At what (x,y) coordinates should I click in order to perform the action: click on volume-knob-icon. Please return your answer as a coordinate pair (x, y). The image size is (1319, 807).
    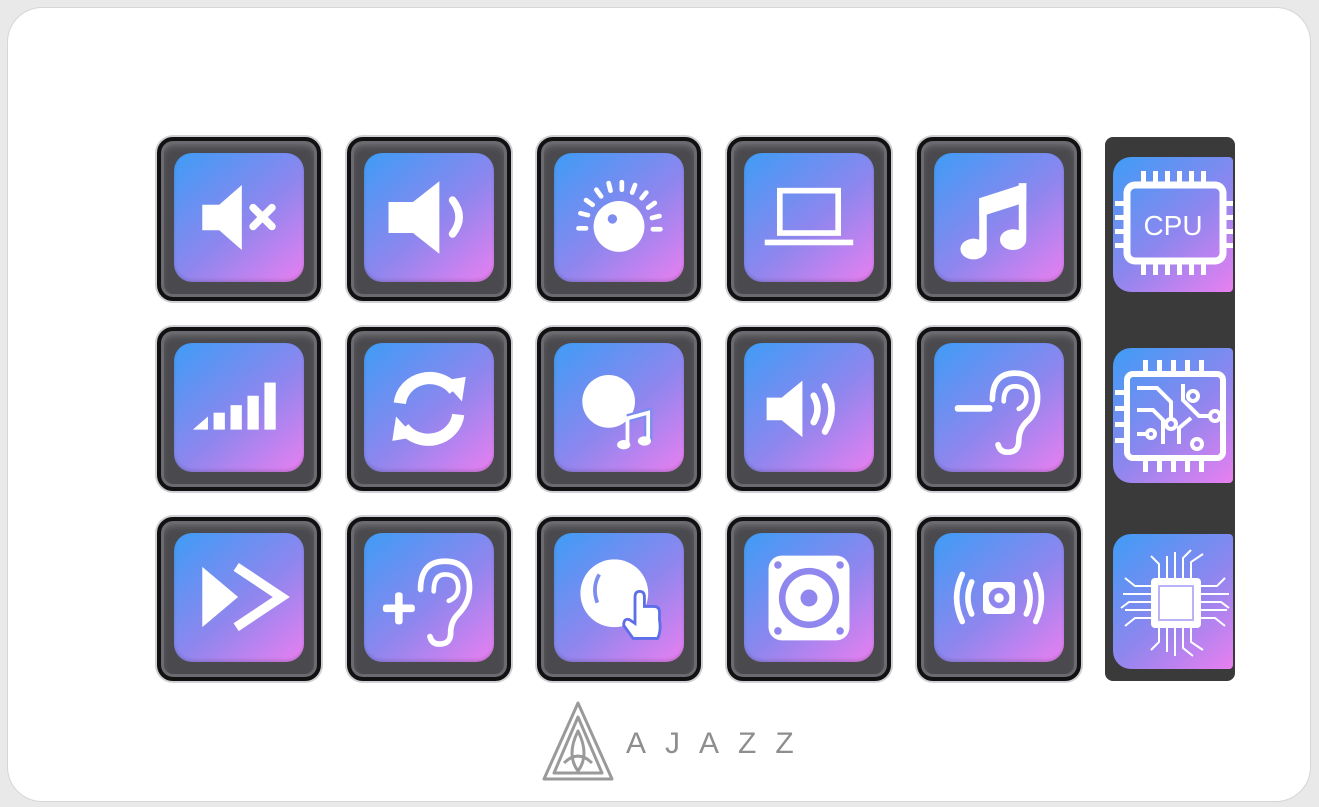
    Looking at the image, I should click on (619, 215).